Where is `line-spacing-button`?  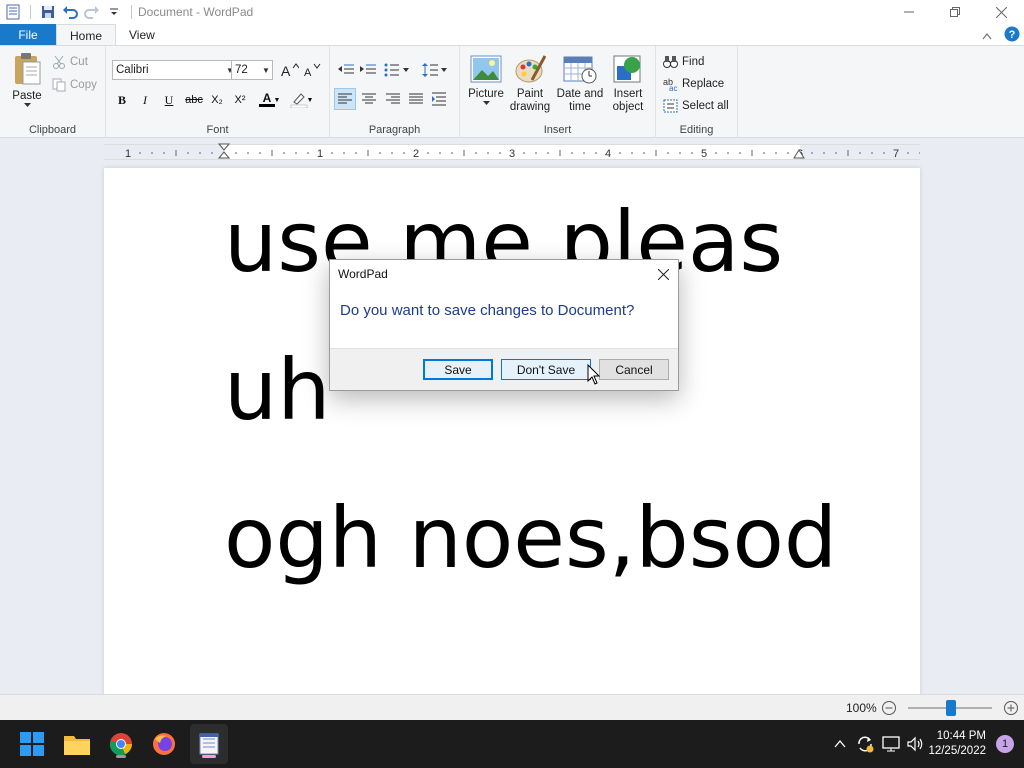 line-spacing-button is located at coordinates (435, 70).